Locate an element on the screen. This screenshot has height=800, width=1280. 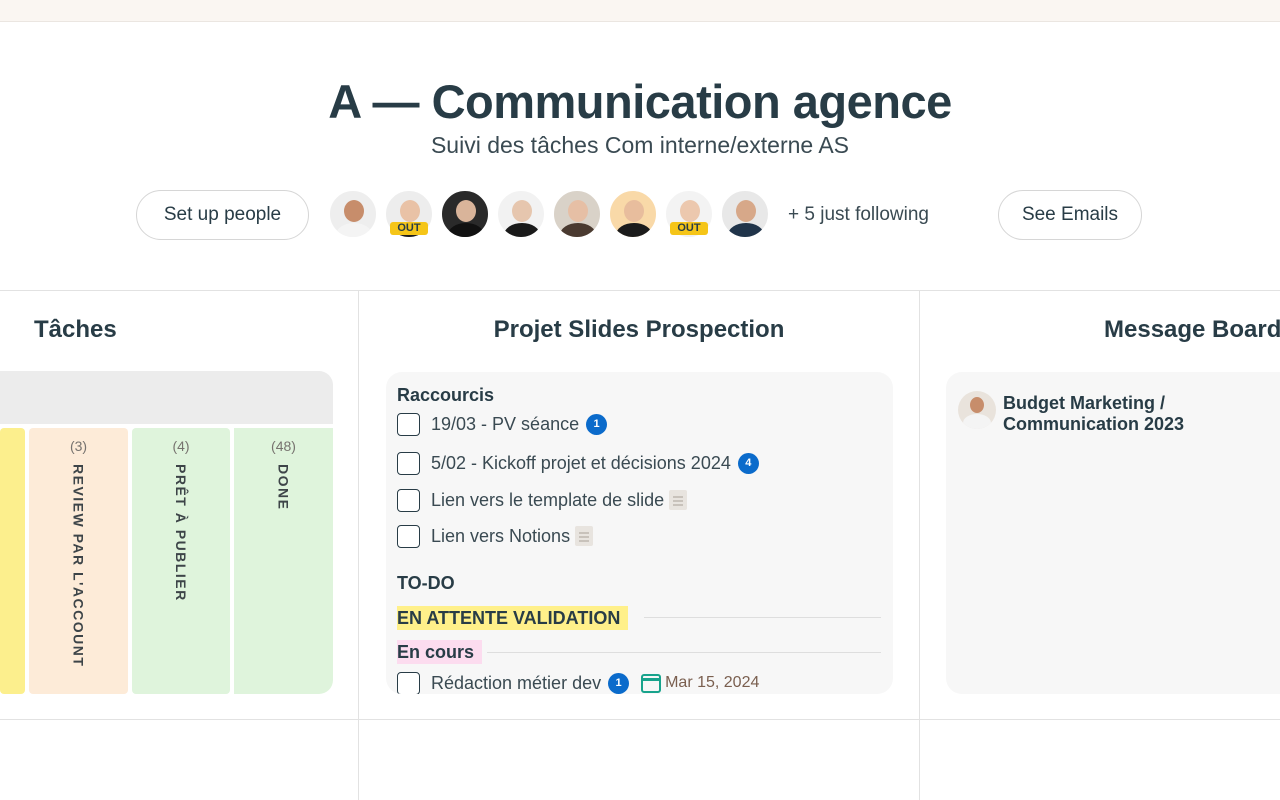
todo-label: 19/03 - PV séance is located at coordinates (505, 424).